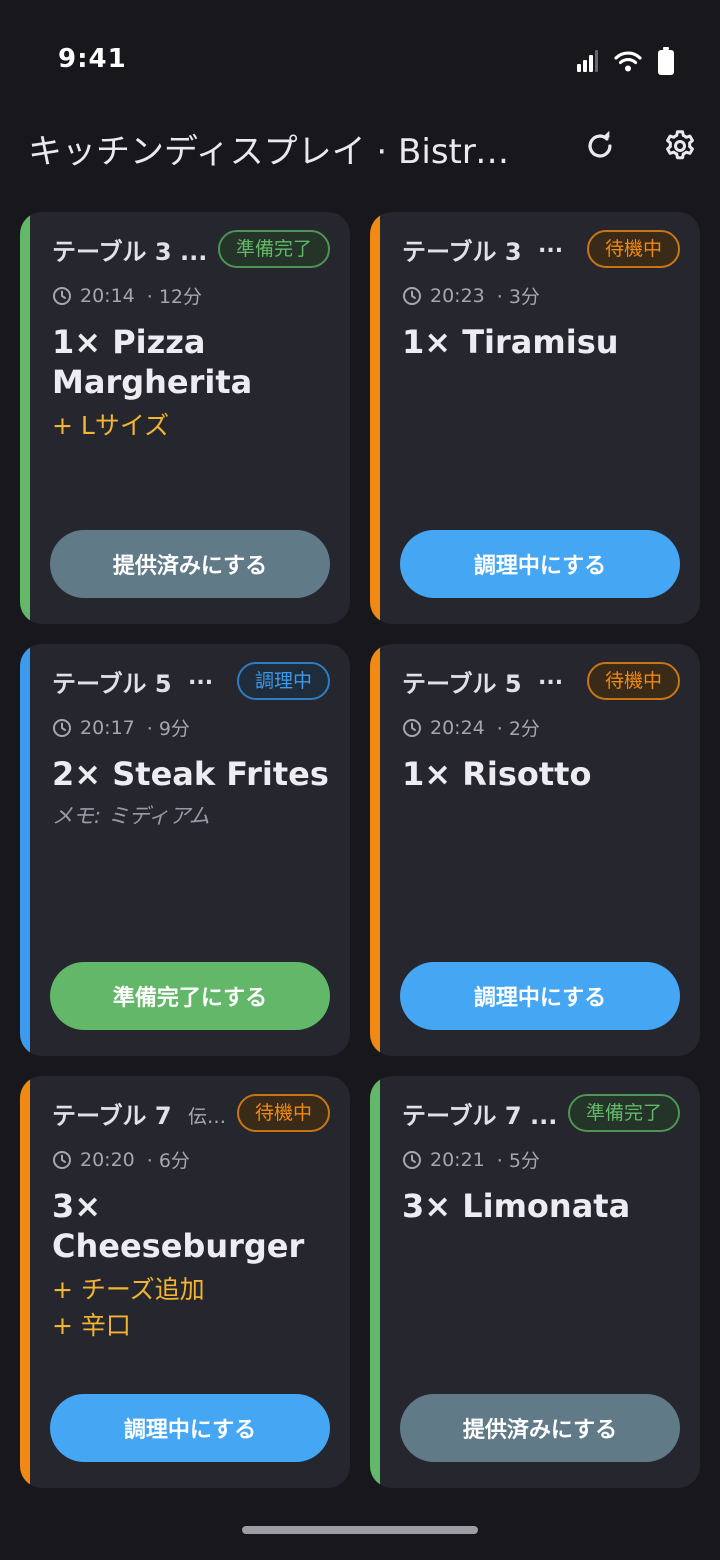  What do you see at coordinates (174, 297) in the screenshot?
I see `elapsed-time: · 12分` at bounding box center [174, 297].